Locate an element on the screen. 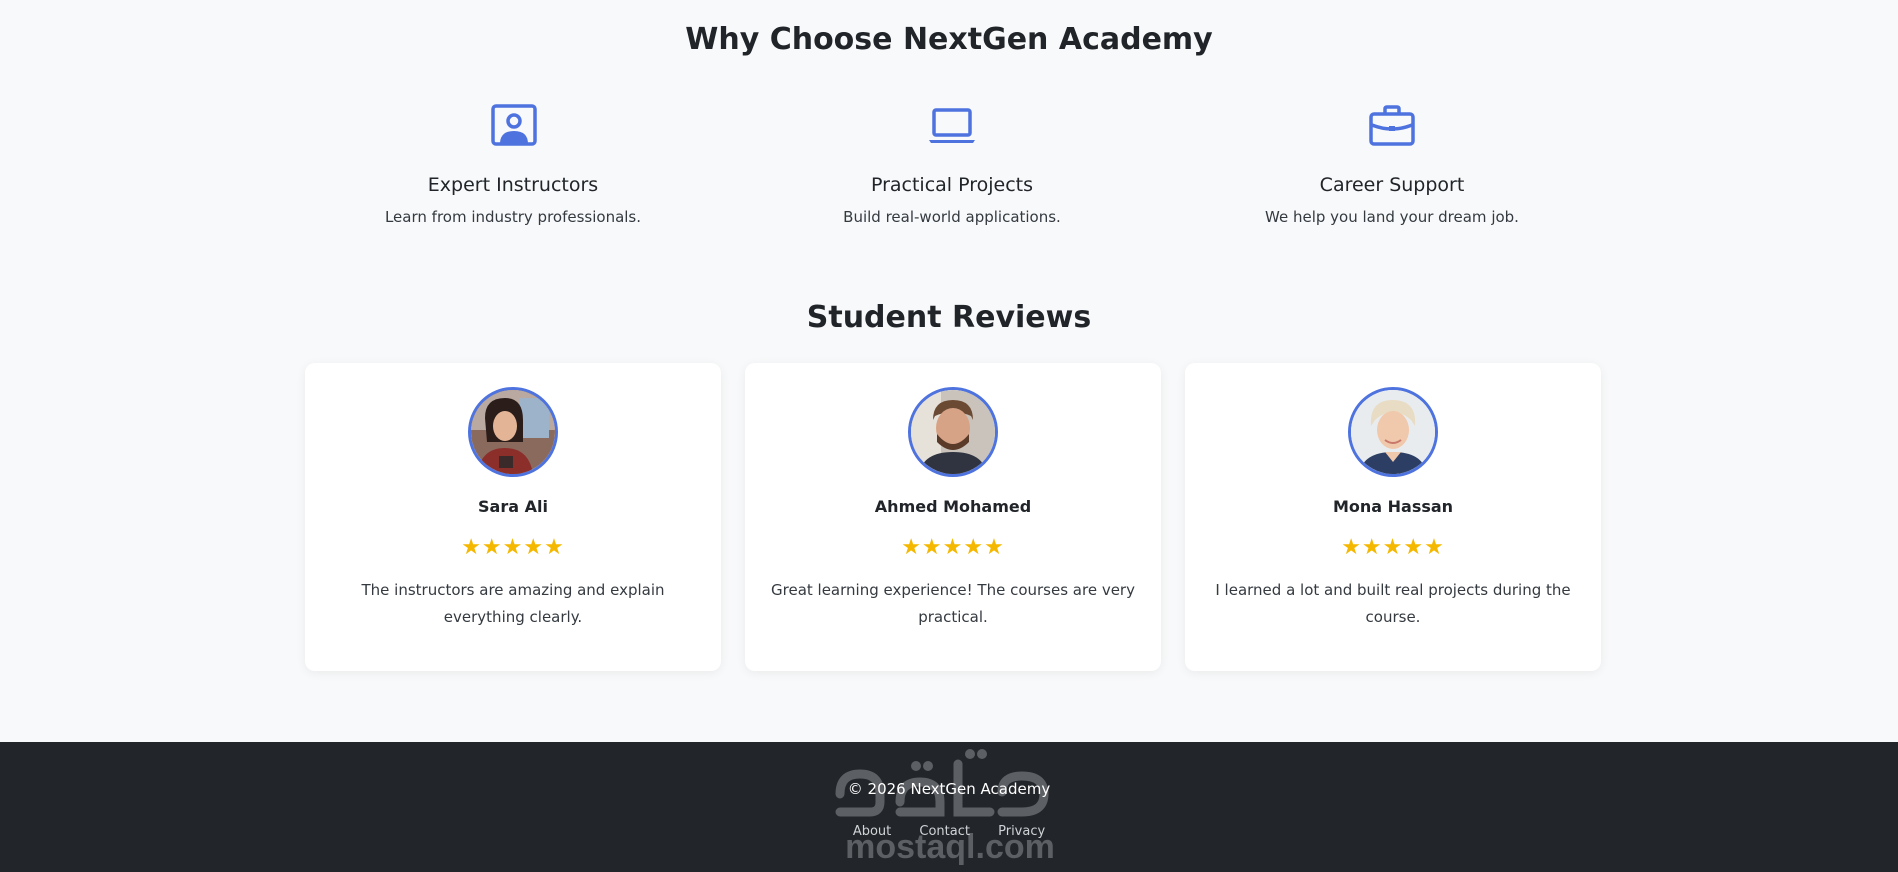  feature-title: Career Support is located at coordinates (1392, 185).